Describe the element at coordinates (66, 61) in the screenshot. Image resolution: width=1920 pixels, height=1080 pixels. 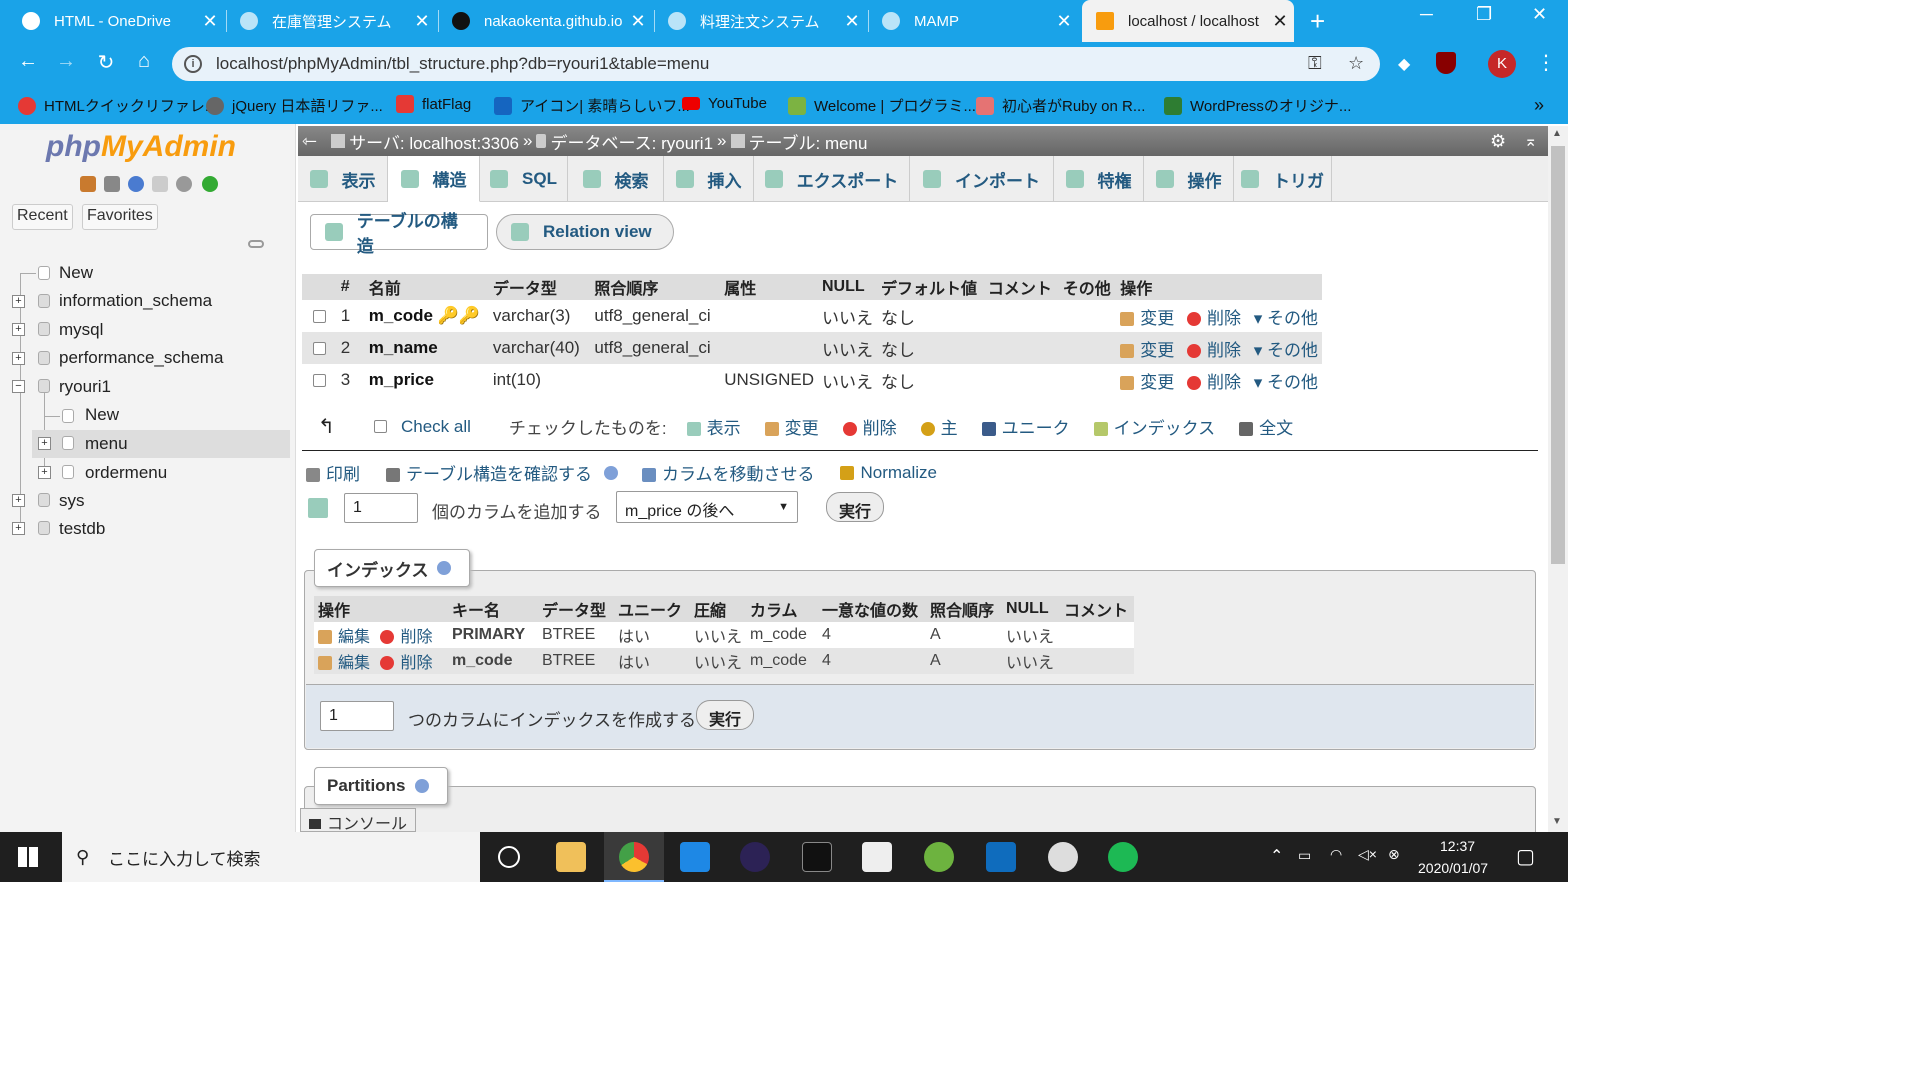
I see `forward-button: →` at that location.